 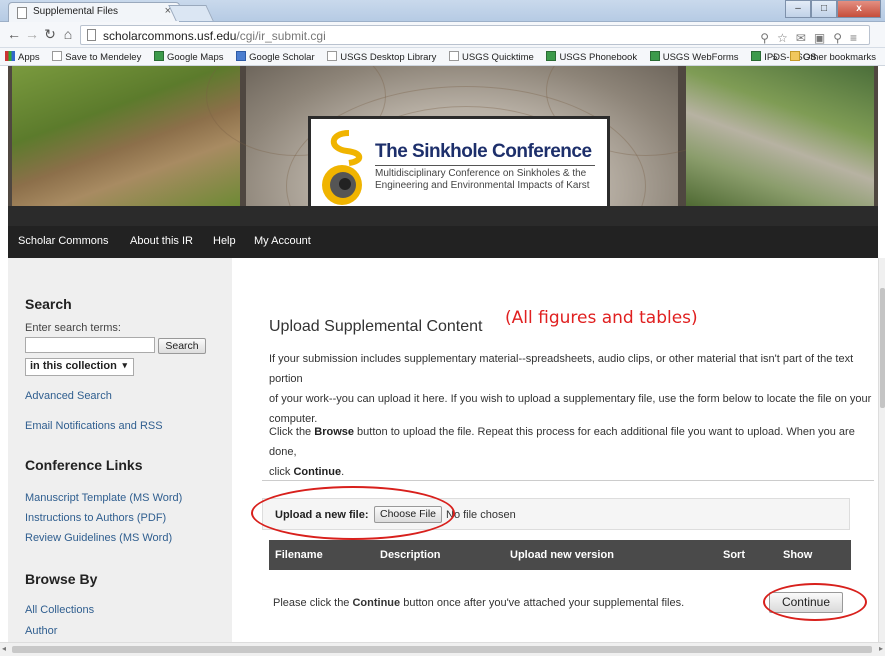 I want to click on browse-by-heading: Browse By, so click(x=61, y=579).